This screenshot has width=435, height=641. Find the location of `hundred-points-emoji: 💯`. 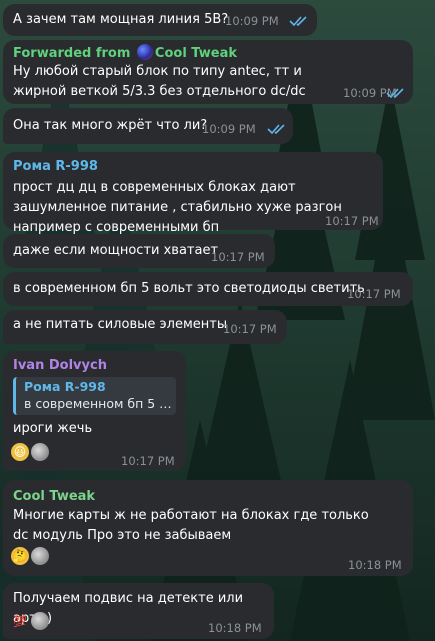

hundred-points-emoji: 💯 is located at coordinates (20, 621).